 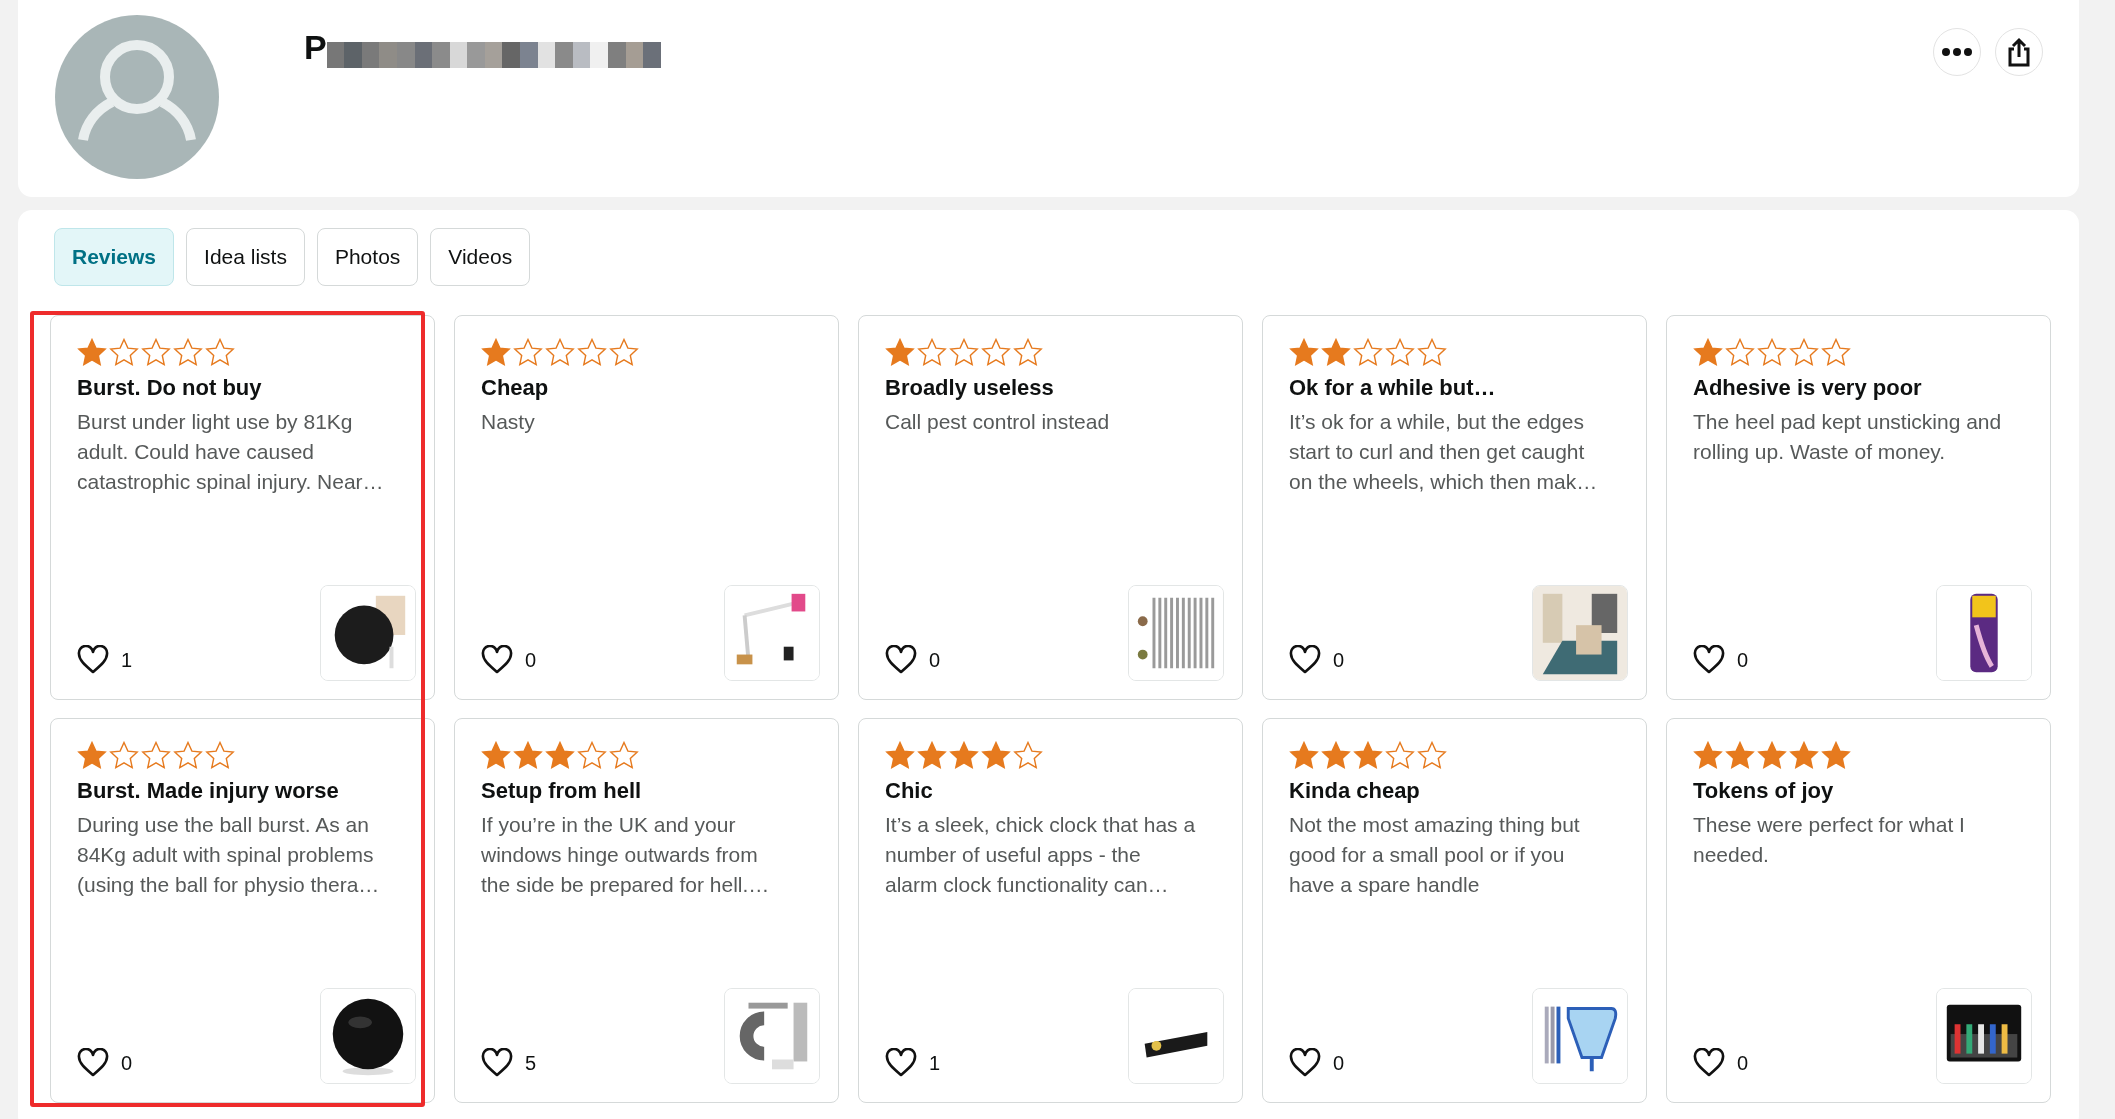 What do you see at coordinates (208, 791) in the screenshot?
I see `review-title: Burst. Made injury worse` at bounding box center [208, 791].